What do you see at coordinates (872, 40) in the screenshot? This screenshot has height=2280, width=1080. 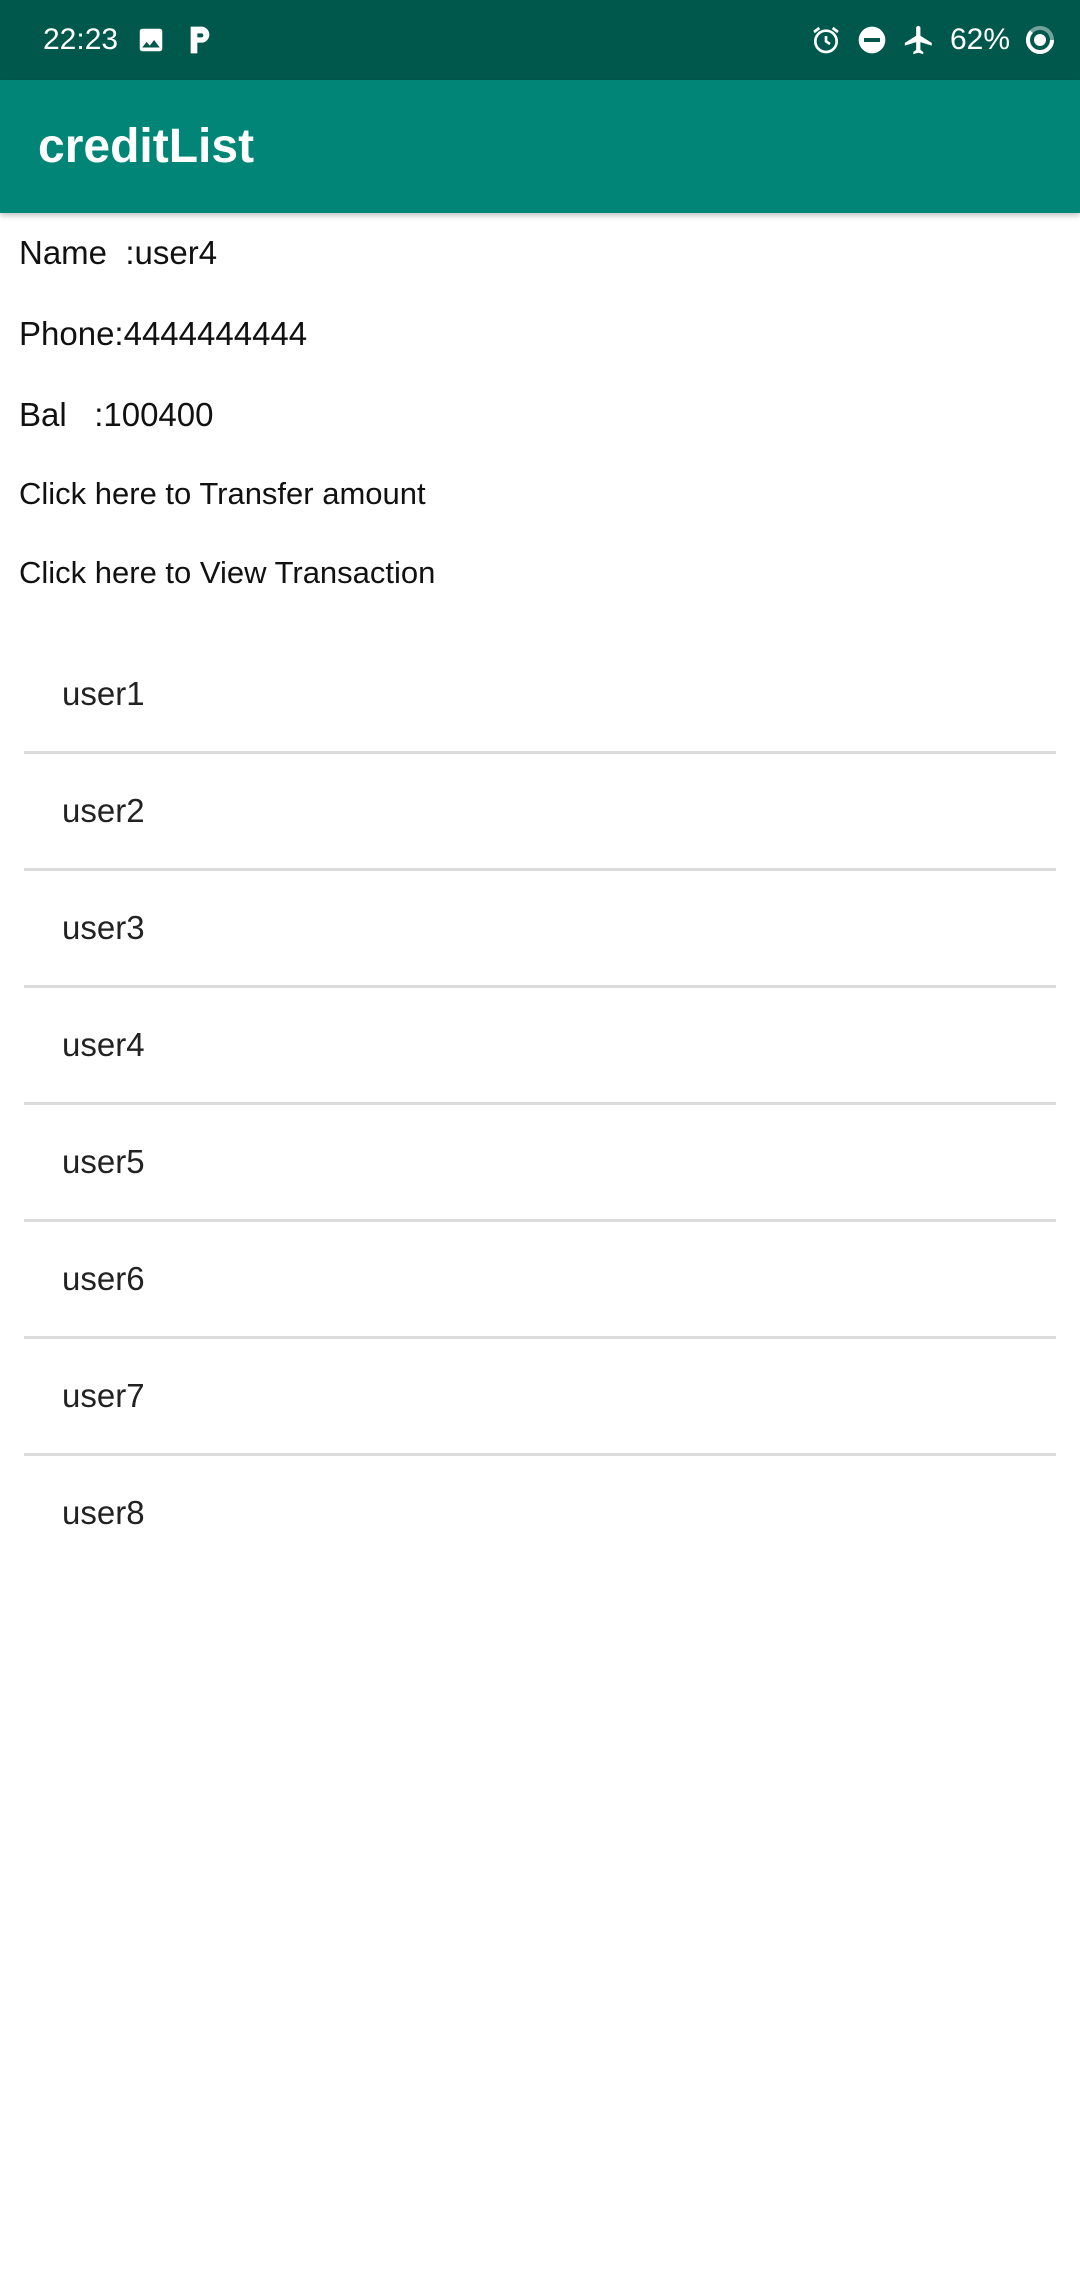 I see `do-not-disturb-icon` at bounding box center [872, 40].